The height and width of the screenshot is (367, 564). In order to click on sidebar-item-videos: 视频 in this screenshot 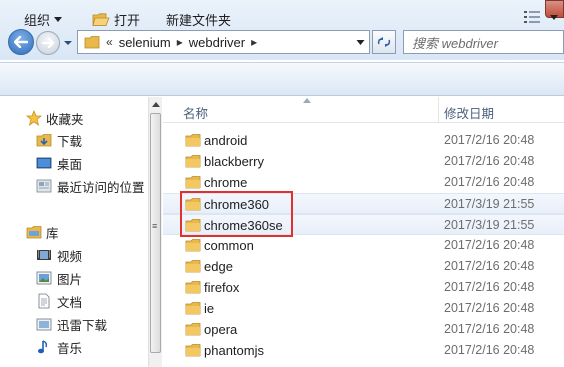, I will do `click(74, 255)`.